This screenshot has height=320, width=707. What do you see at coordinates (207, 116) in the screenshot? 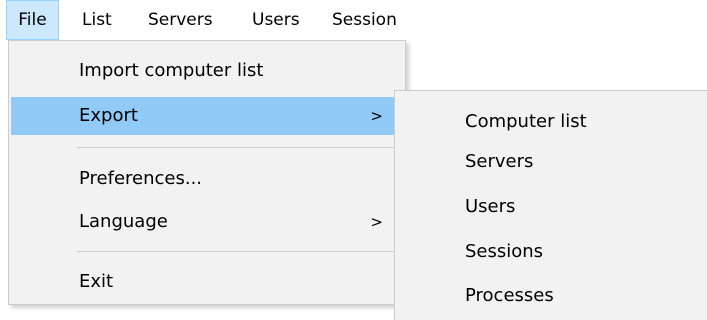
I see `menu-item-export: Export >` at bounding box center [207, 116].